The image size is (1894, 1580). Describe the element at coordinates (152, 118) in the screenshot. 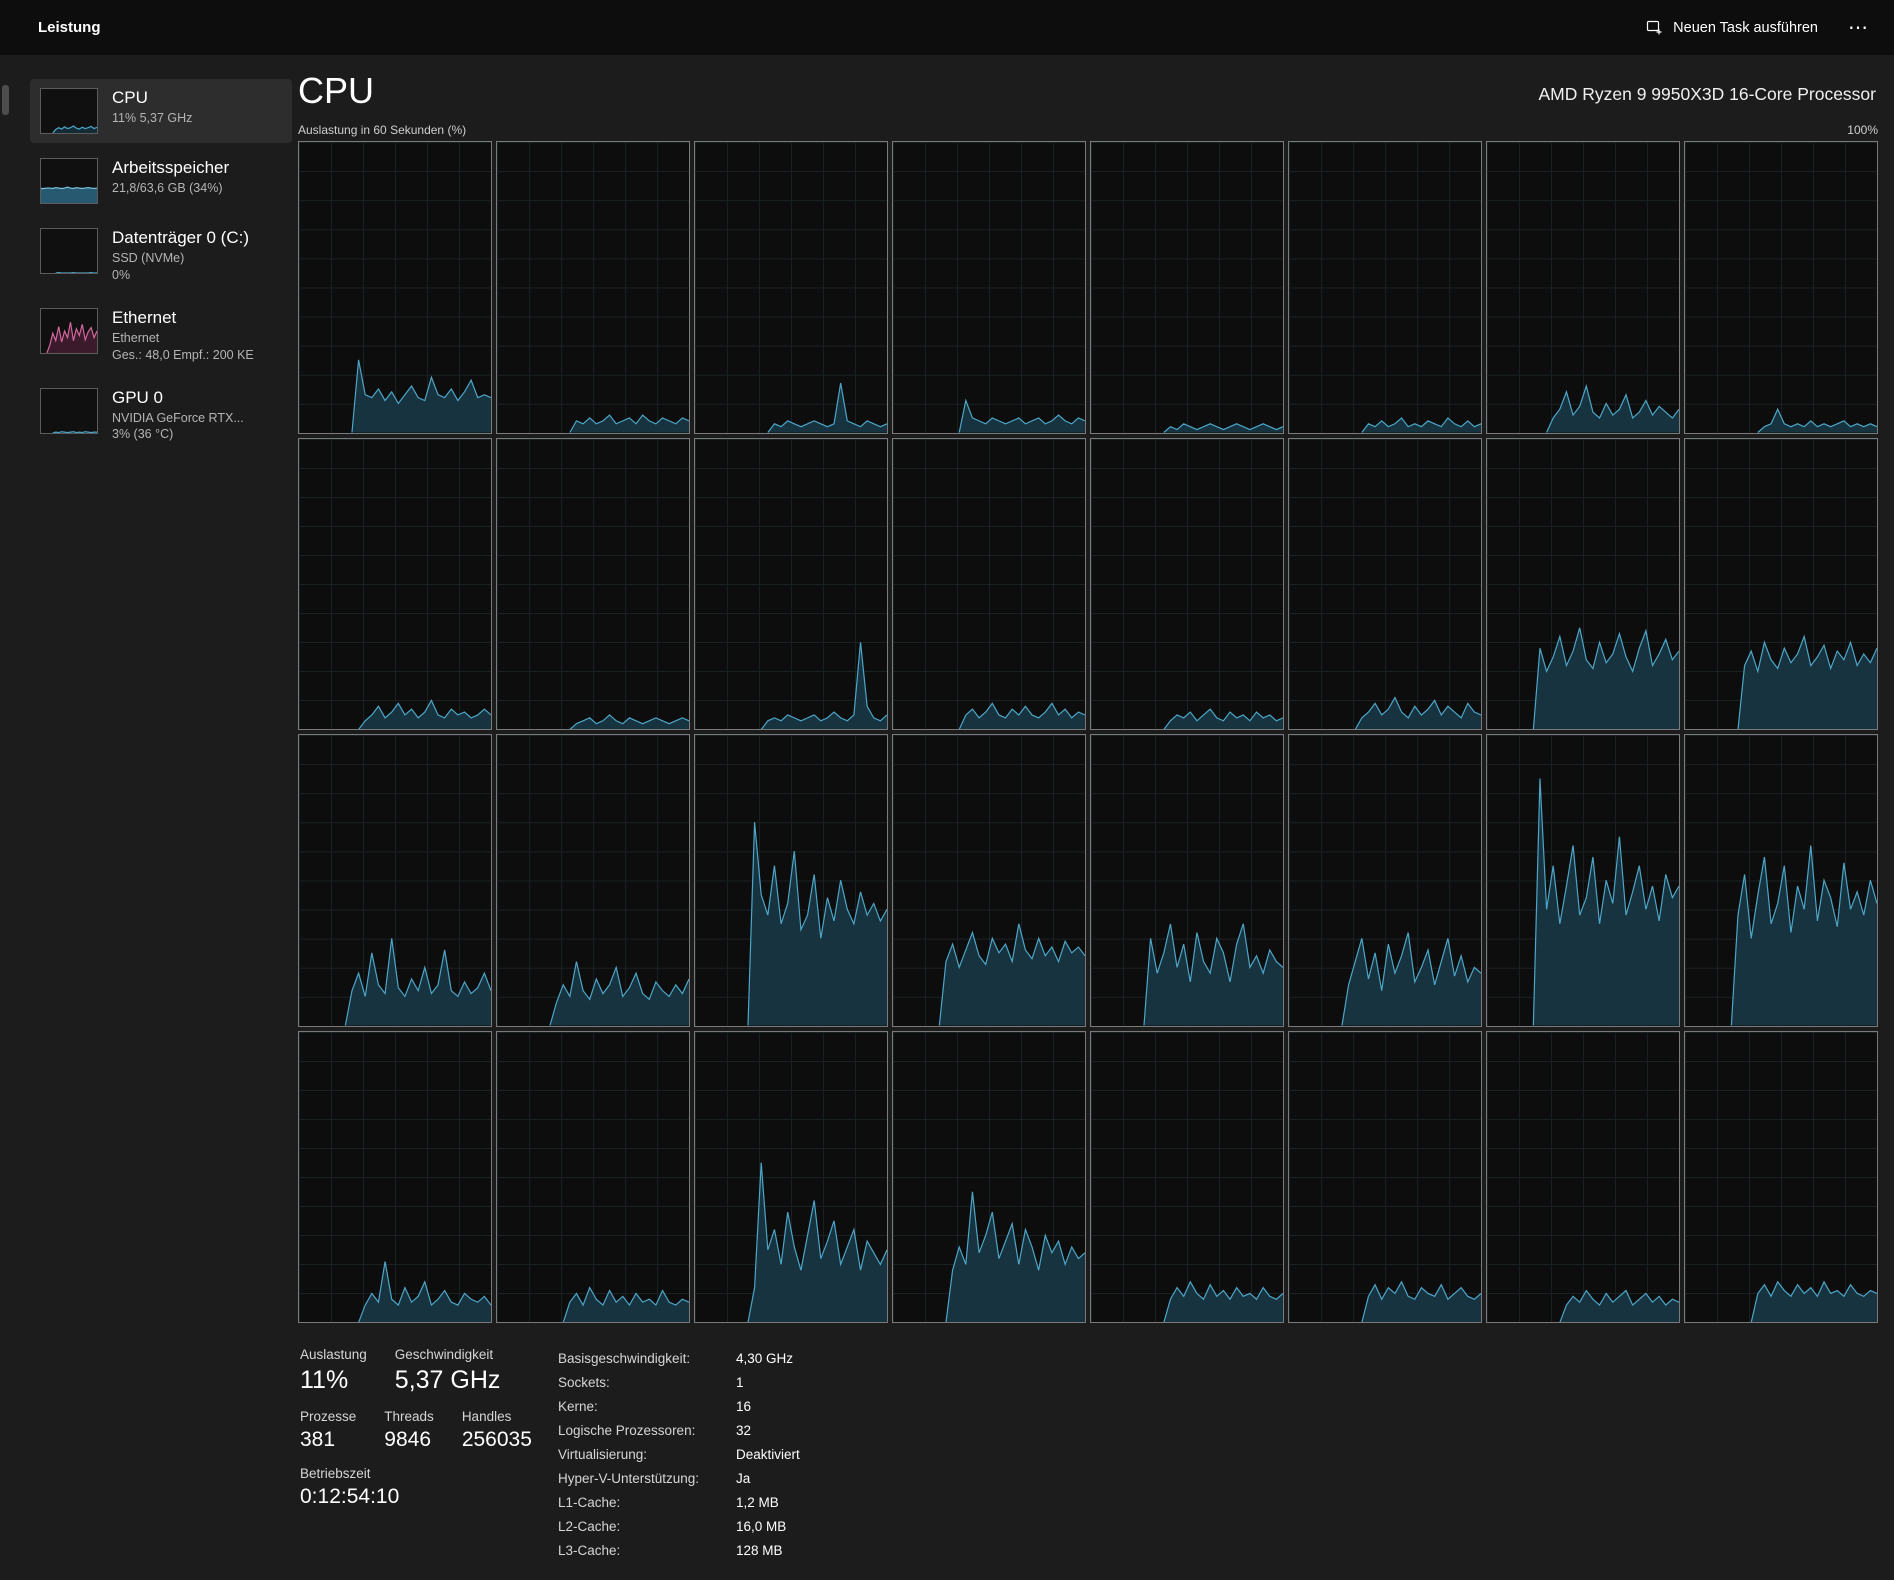

I see `sidebar-item-subtitle: 11% 5,37 GHz` at that location.